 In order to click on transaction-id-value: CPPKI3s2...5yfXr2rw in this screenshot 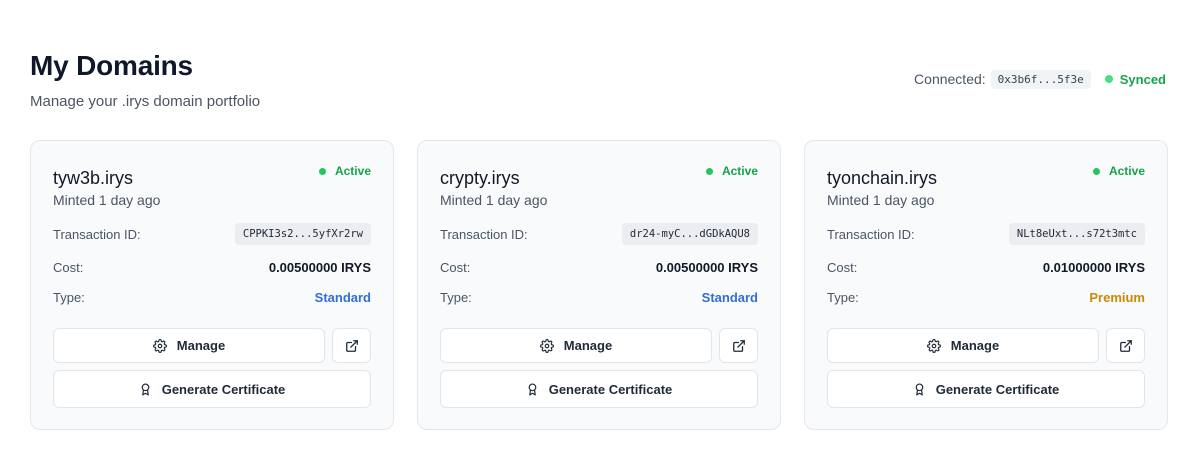, I will do `click(302, 234)`.